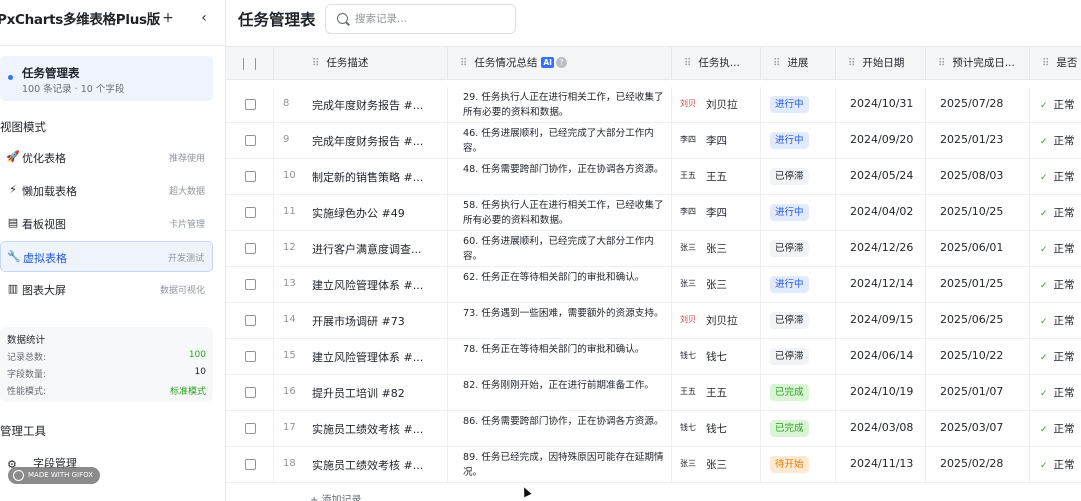 The image size is (1081, 501). Describe the element at coordinates (420, 19) in the screenshot. I see `search-box` at that location.